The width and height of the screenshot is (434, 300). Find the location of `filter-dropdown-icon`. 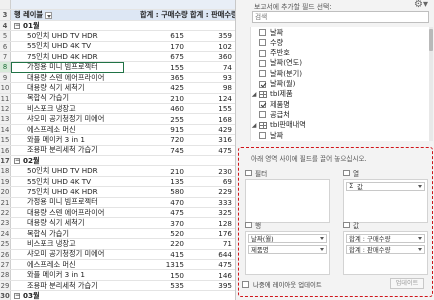

filter-dropdown-icon is located at coordinates (48, 15).